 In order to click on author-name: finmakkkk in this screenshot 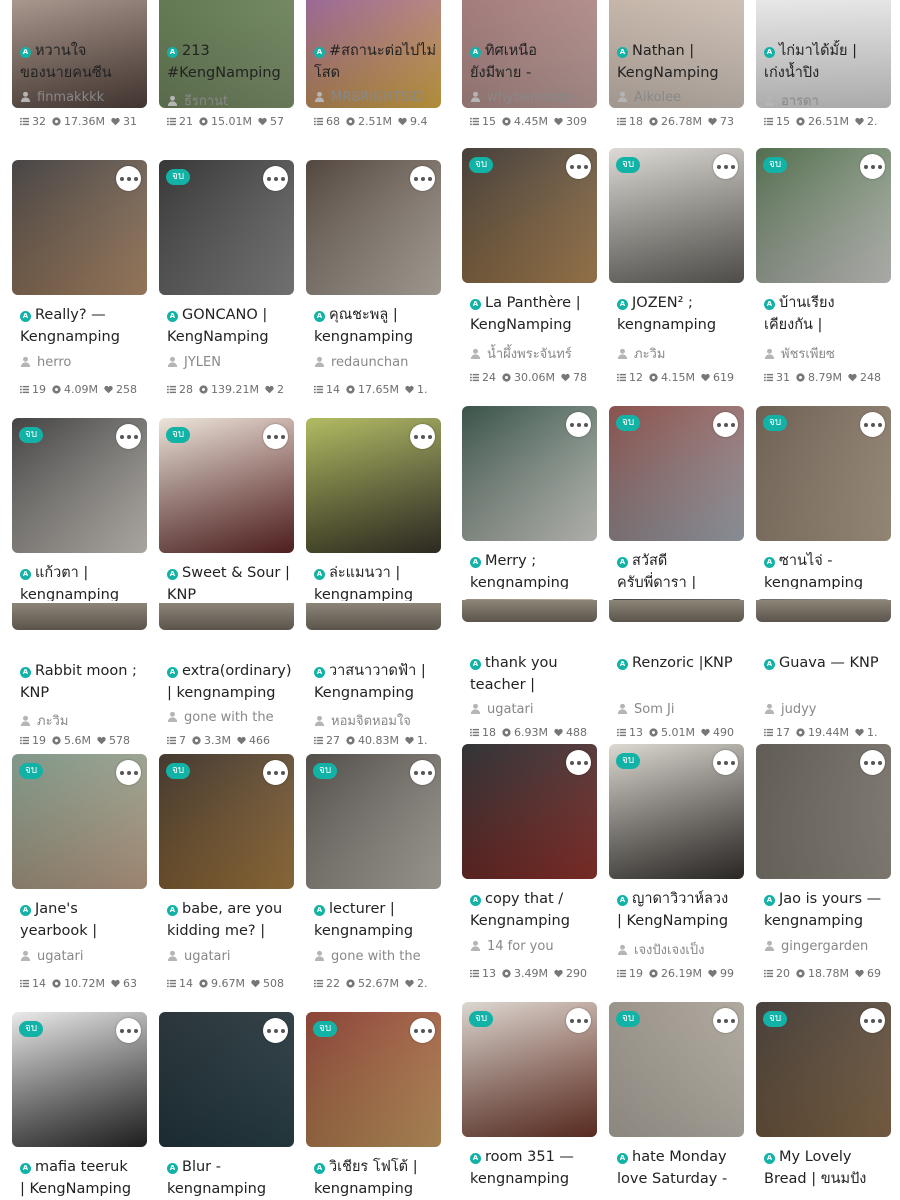, I will do `click(83, 97)`.